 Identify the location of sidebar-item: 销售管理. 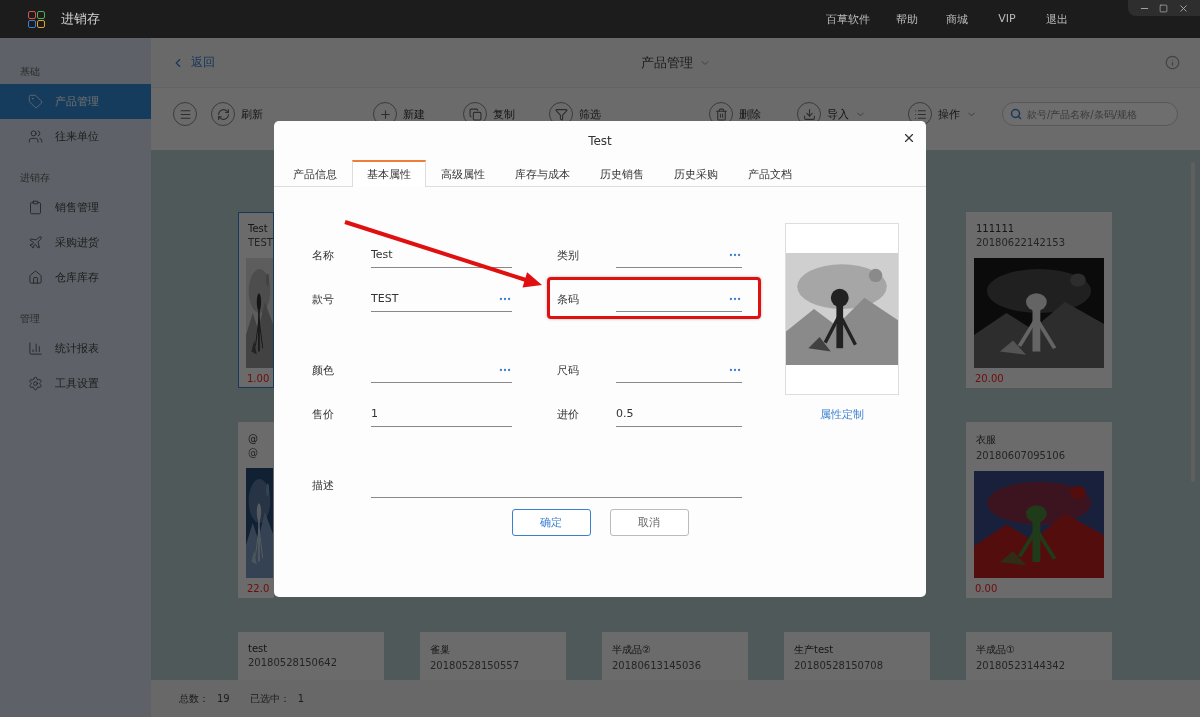
(75, 207).